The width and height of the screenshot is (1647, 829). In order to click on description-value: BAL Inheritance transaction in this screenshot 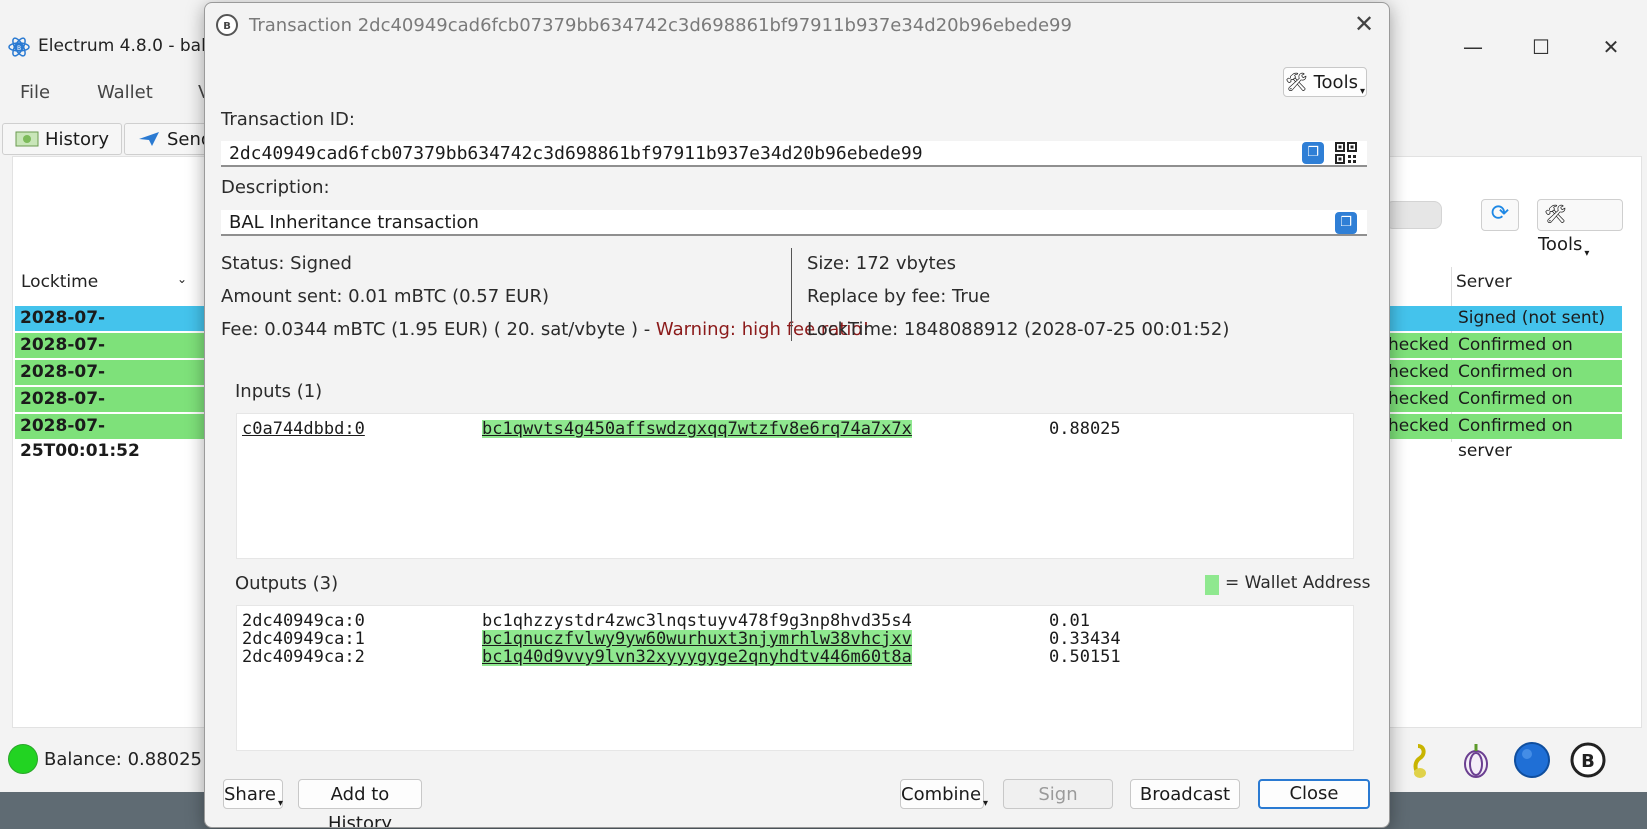, I will do `click(354, 222)`.